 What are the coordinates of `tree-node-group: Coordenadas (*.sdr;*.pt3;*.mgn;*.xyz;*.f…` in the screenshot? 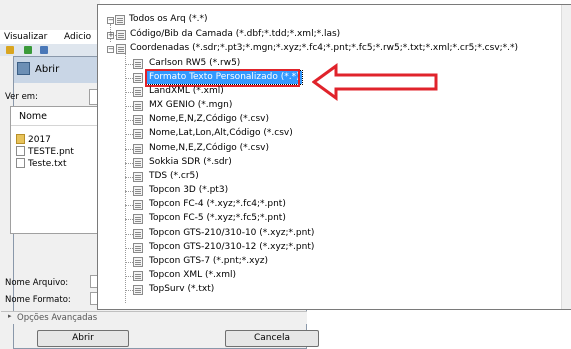 It's located at (324, 48).